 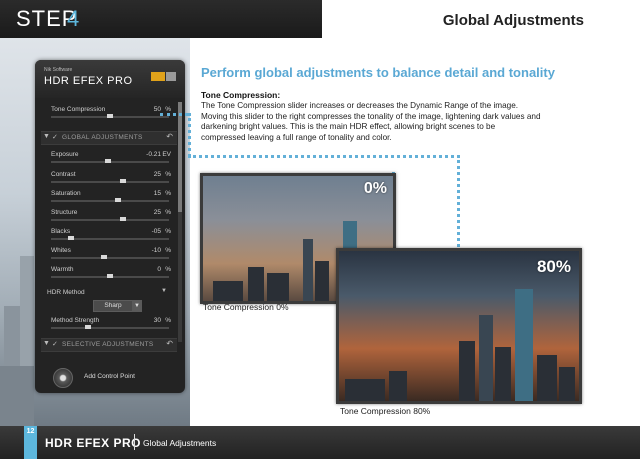 I want to click on slider-label: Exposure, so click(x=65, y=154).